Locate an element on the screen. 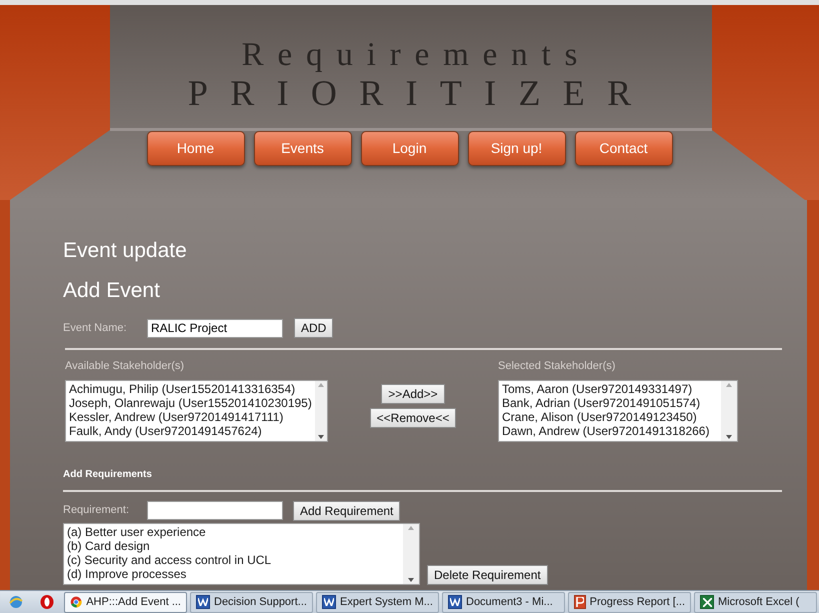 This screenshot has width=819, height=613. field-label: Requirement: is located at coordinates (96, 510).